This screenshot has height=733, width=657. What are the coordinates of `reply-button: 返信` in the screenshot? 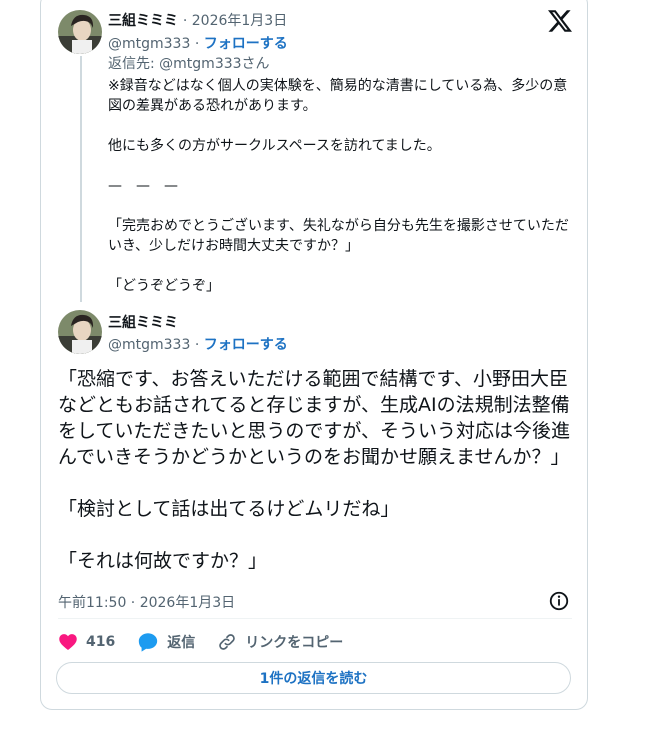 It's located at (166, 642).